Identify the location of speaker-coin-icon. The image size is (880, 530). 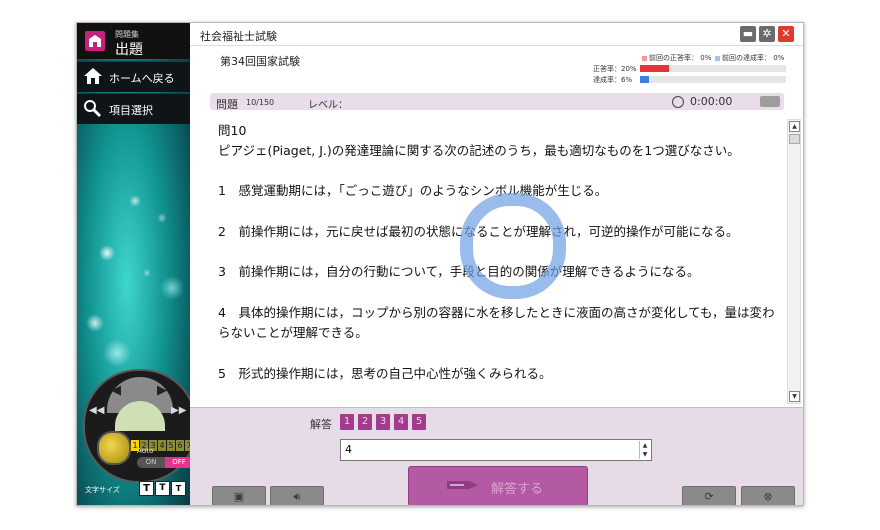
(114, 448).